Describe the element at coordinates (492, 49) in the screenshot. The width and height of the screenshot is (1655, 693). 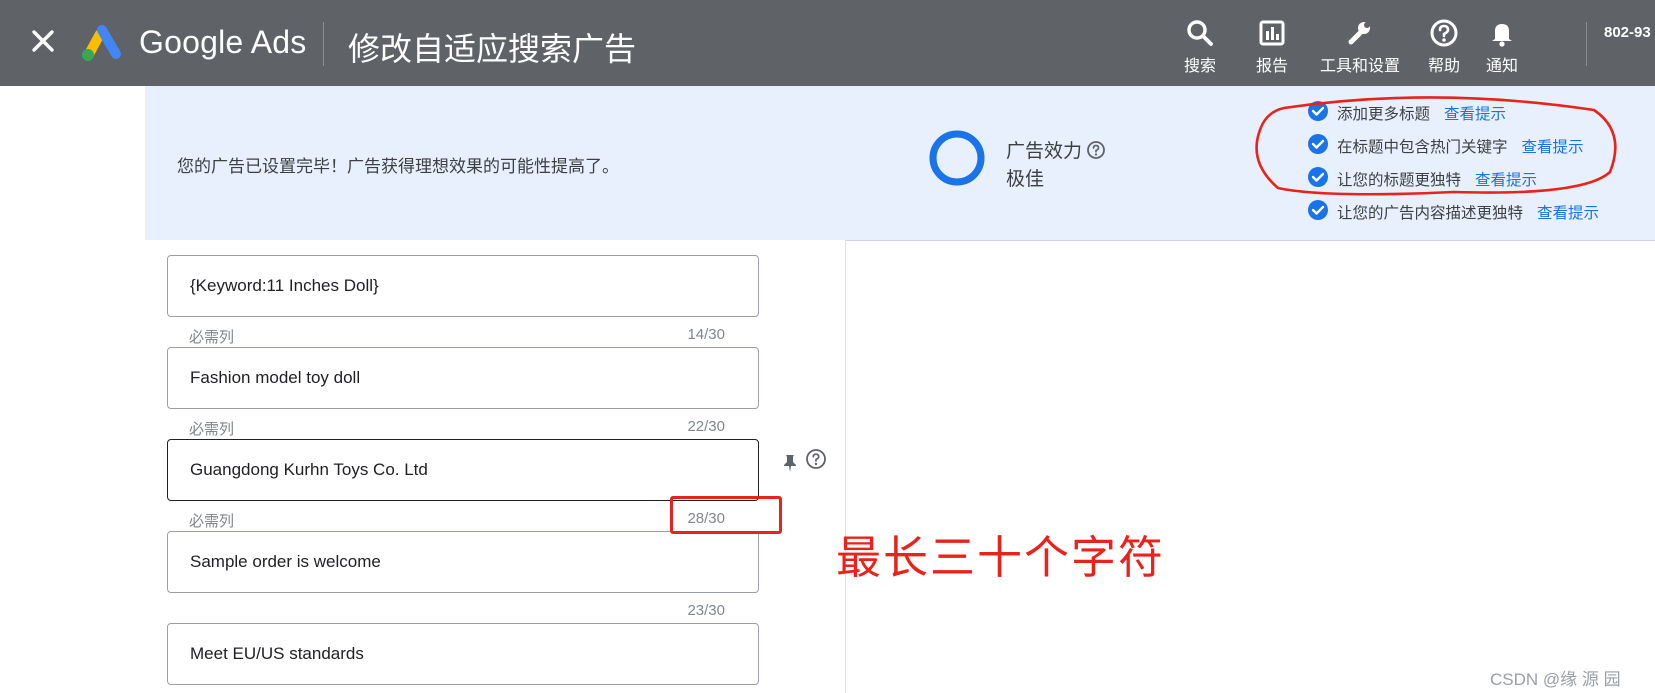
I see `page-title: 修改自适应搜索广告` at that location.